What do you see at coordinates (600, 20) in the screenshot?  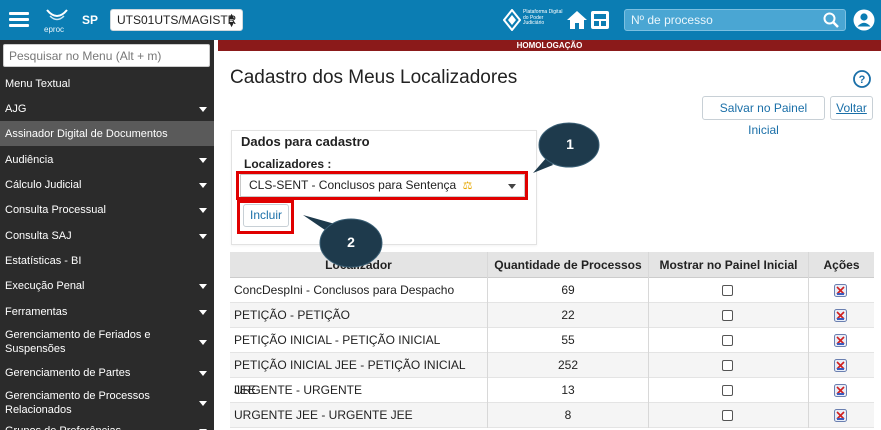 I see `dashboard-icon` at bounding box center [600, 20].